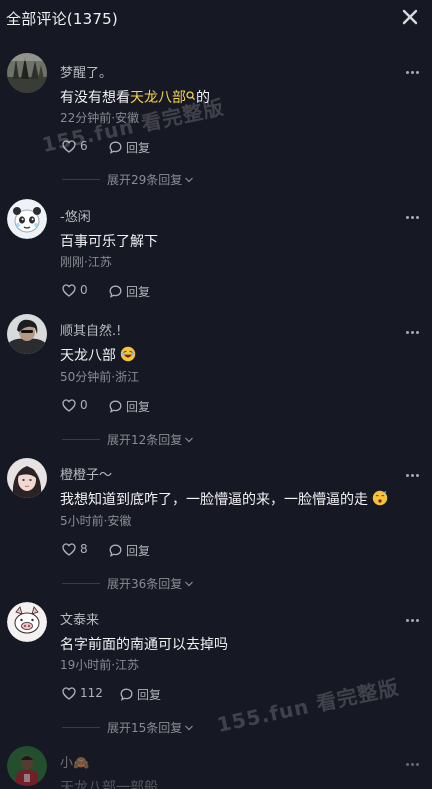  What do you see at coordinates (100, 118) in the screenshot?
I see `comment-meta: 22分钟前·安徽` at bounding box center [100, 118].